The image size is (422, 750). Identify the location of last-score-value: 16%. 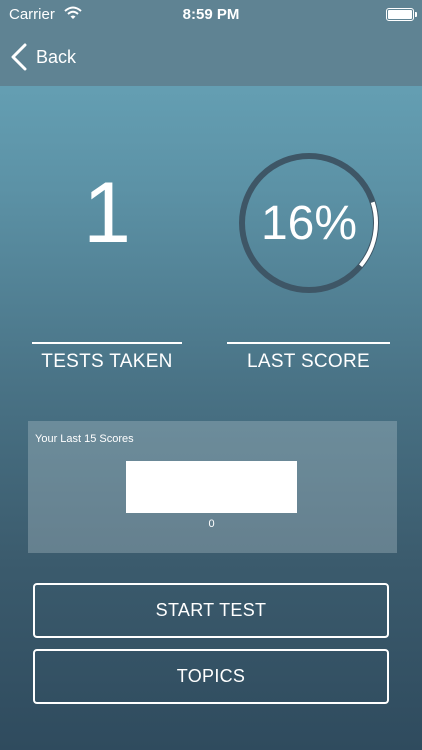
(309, 223).